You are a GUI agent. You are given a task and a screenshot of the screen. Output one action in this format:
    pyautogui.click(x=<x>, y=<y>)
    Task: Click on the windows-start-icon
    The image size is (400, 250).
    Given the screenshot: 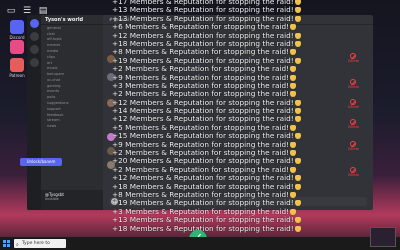 What is the action you would take?
    pyautogui.click(x=6, y=243)
    